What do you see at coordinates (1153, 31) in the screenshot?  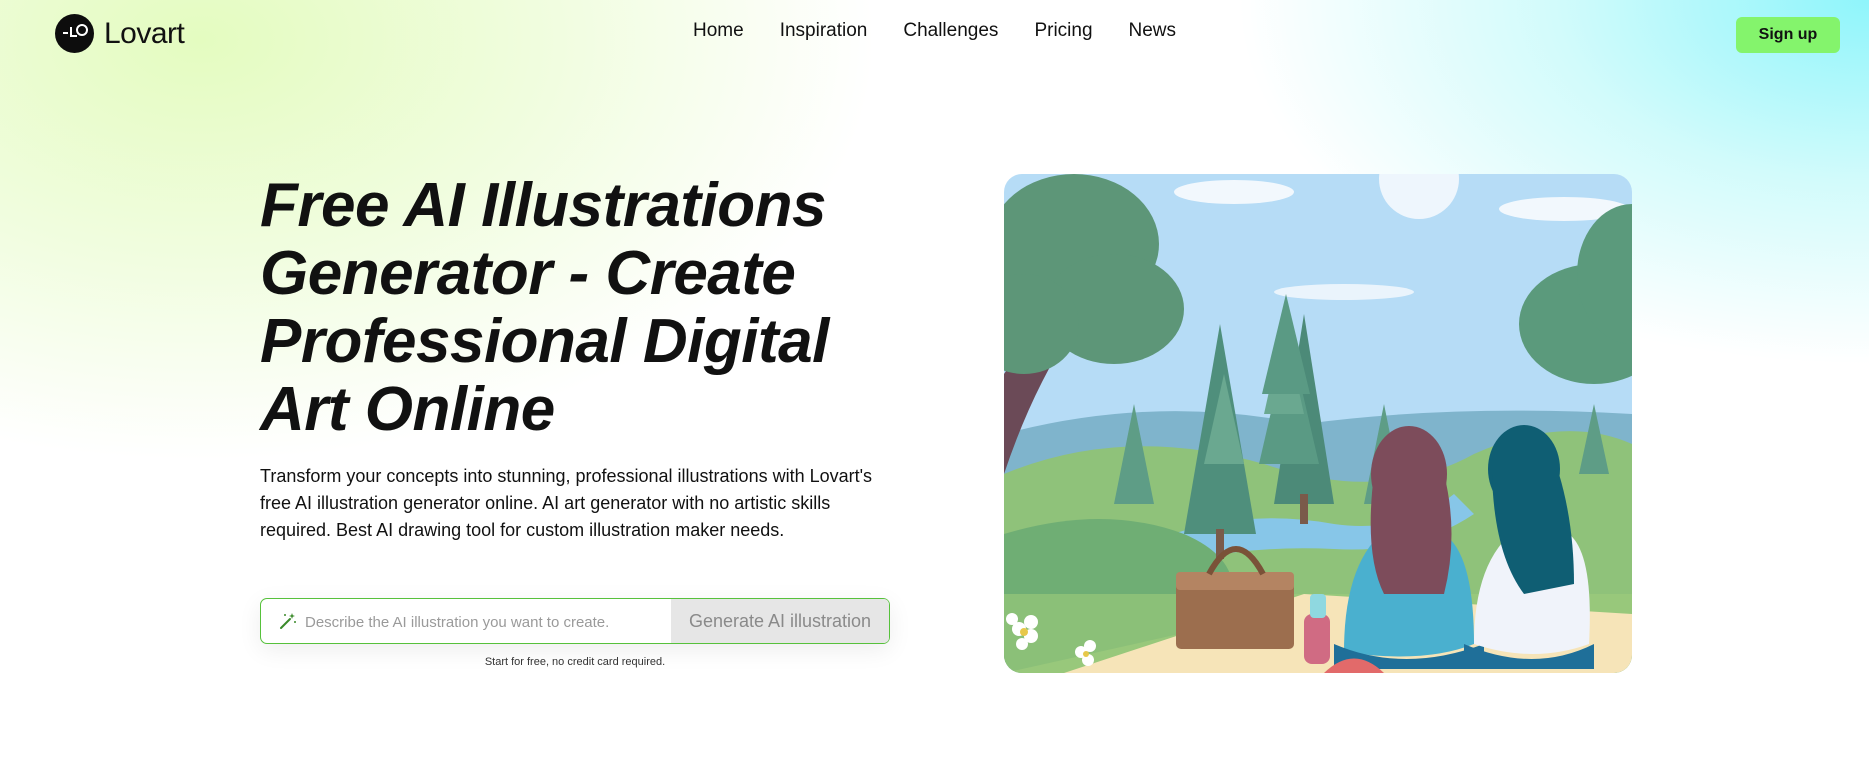 I see `nav-news-link: News` at bounding box center [1153, 31].